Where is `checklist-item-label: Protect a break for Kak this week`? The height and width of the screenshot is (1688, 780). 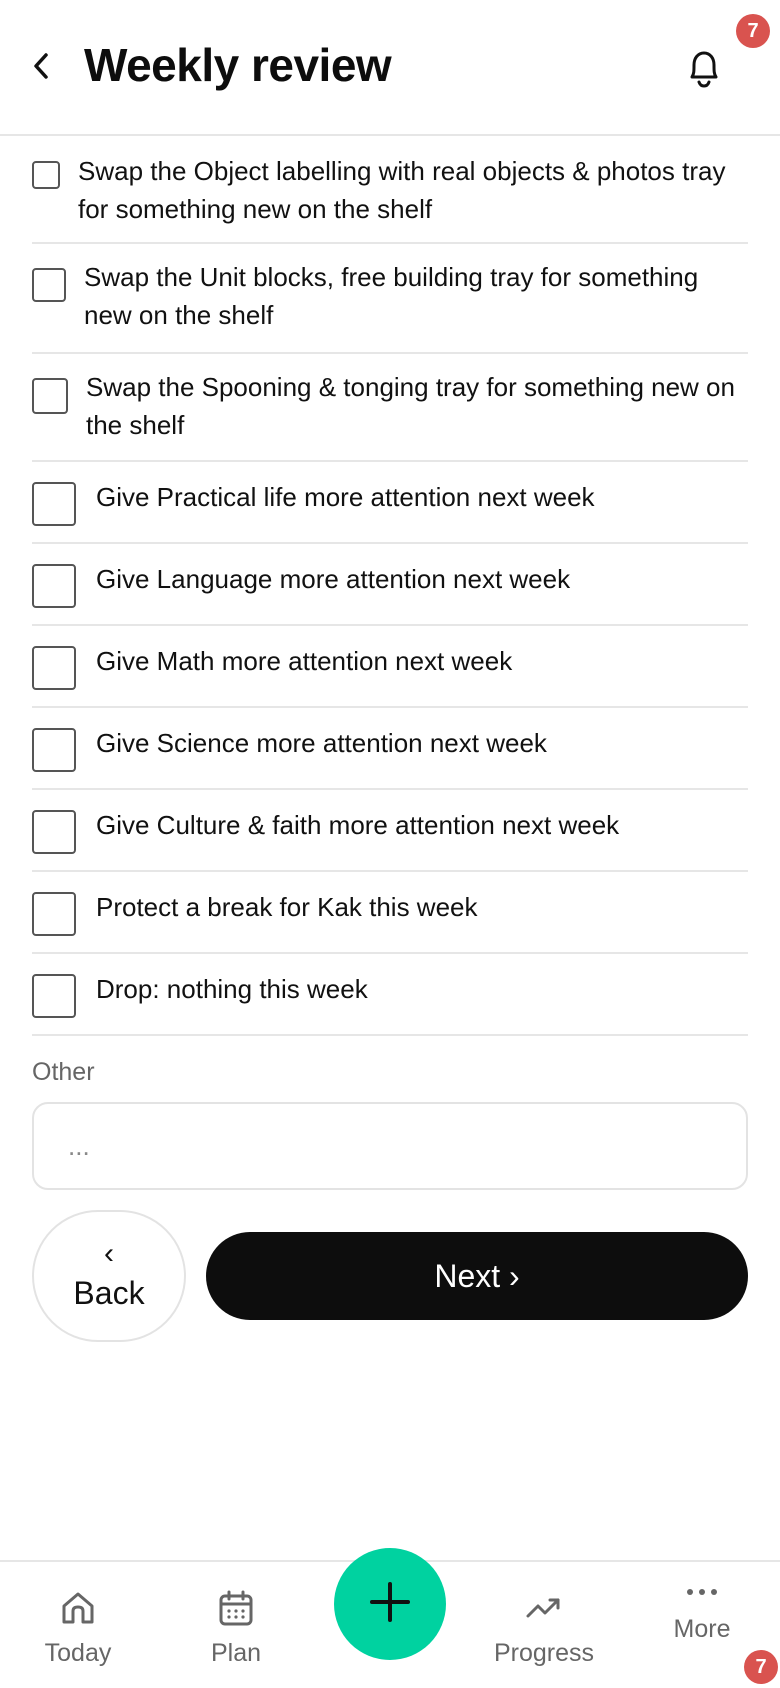 checklist-item-label: Protect a break for Kak this week is located at coordinates (287, 907).